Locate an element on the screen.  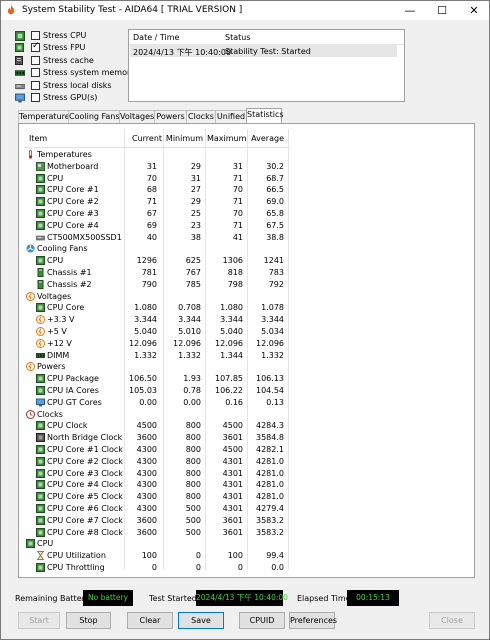
stress-option-label: Stress system memory is located at coordinates (89, 73).